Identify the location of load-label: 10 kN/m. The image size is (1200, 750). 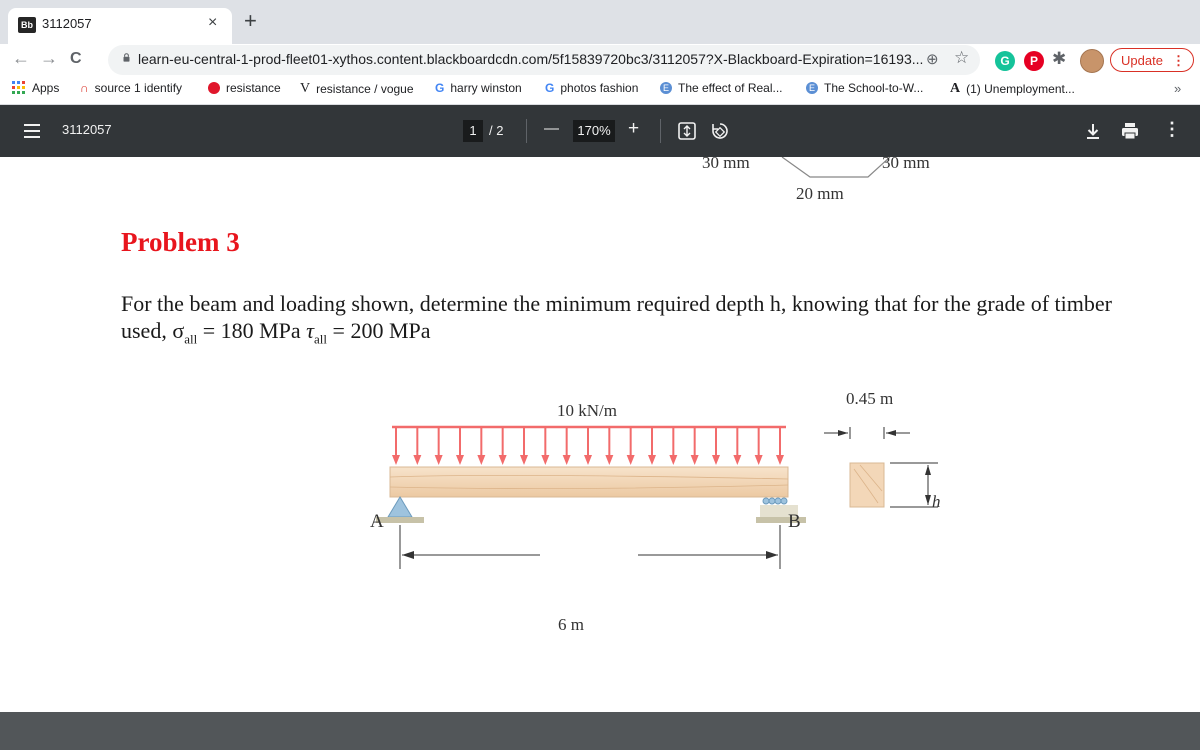
(587, 410).